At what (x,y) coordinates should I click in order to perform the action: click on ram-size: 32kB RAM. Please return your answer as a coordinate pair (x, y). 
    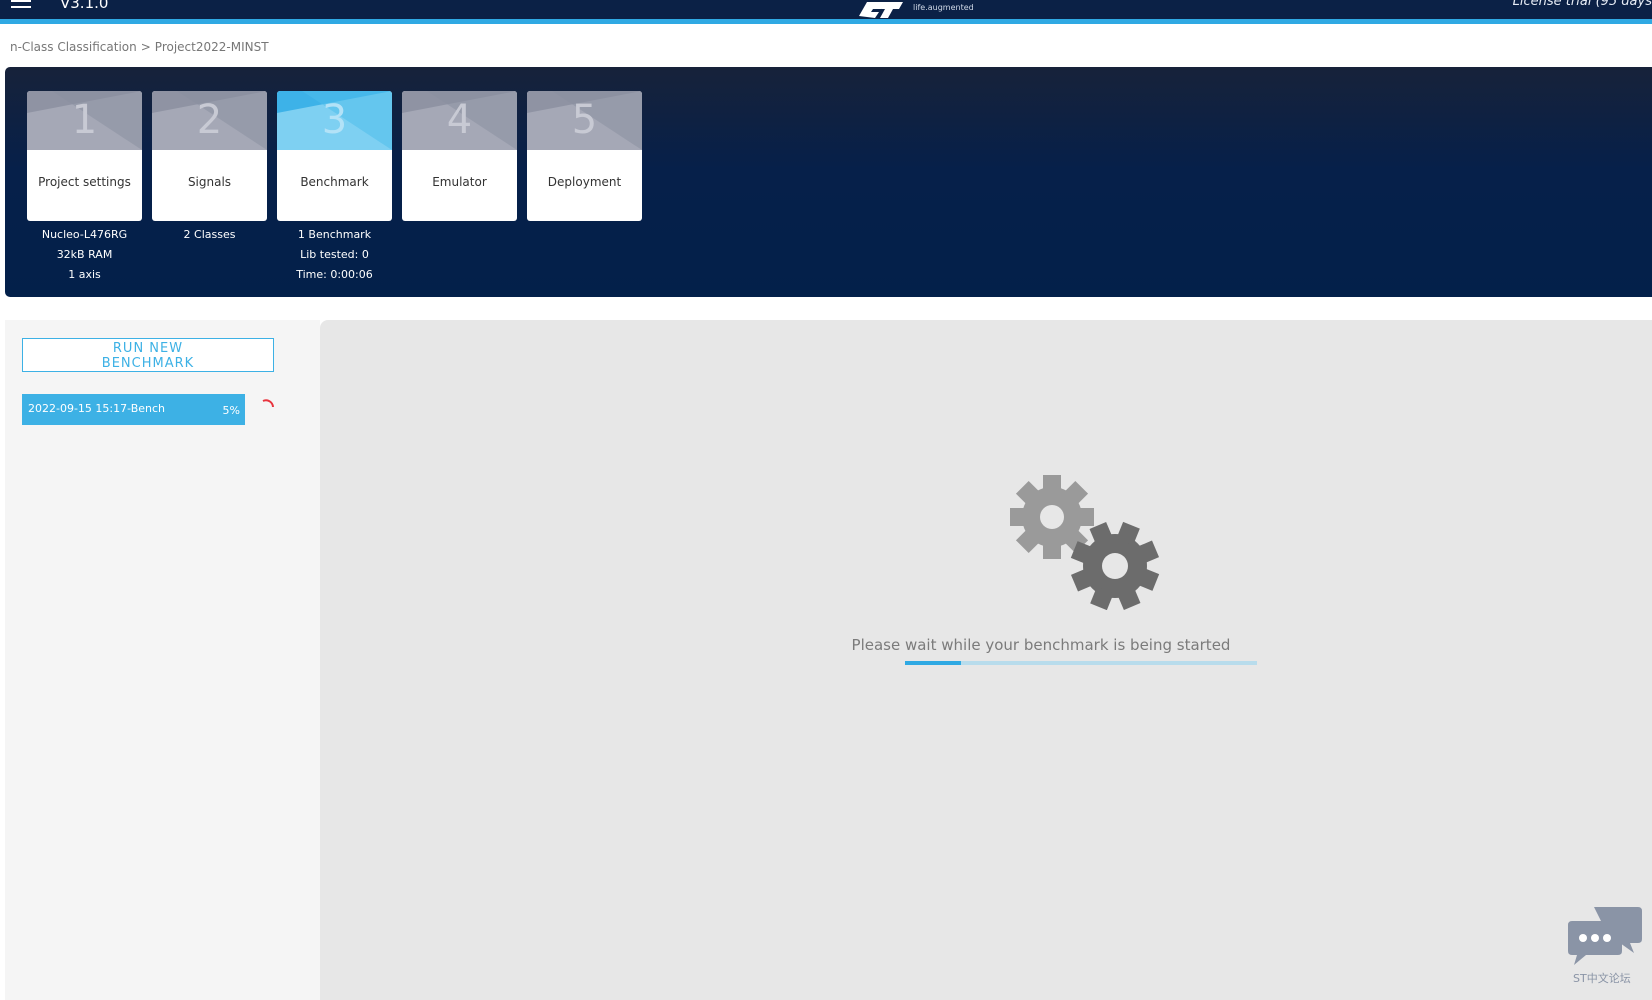
    Looking at the image, I should click on (84, 254).